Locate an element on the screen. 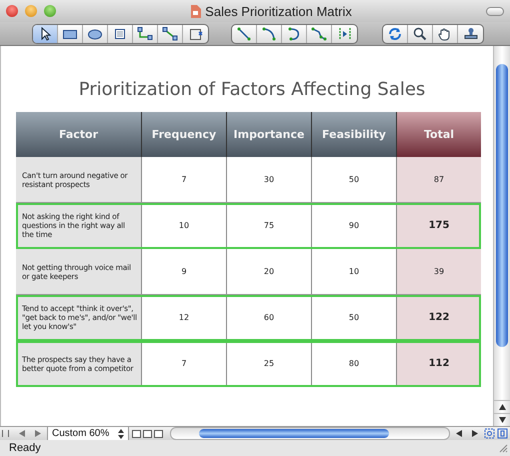 Image resolution: width=510 pixels, height=456 pixels. window-title: Sales Prioritization Matrix is located at coordinates (278, 11).